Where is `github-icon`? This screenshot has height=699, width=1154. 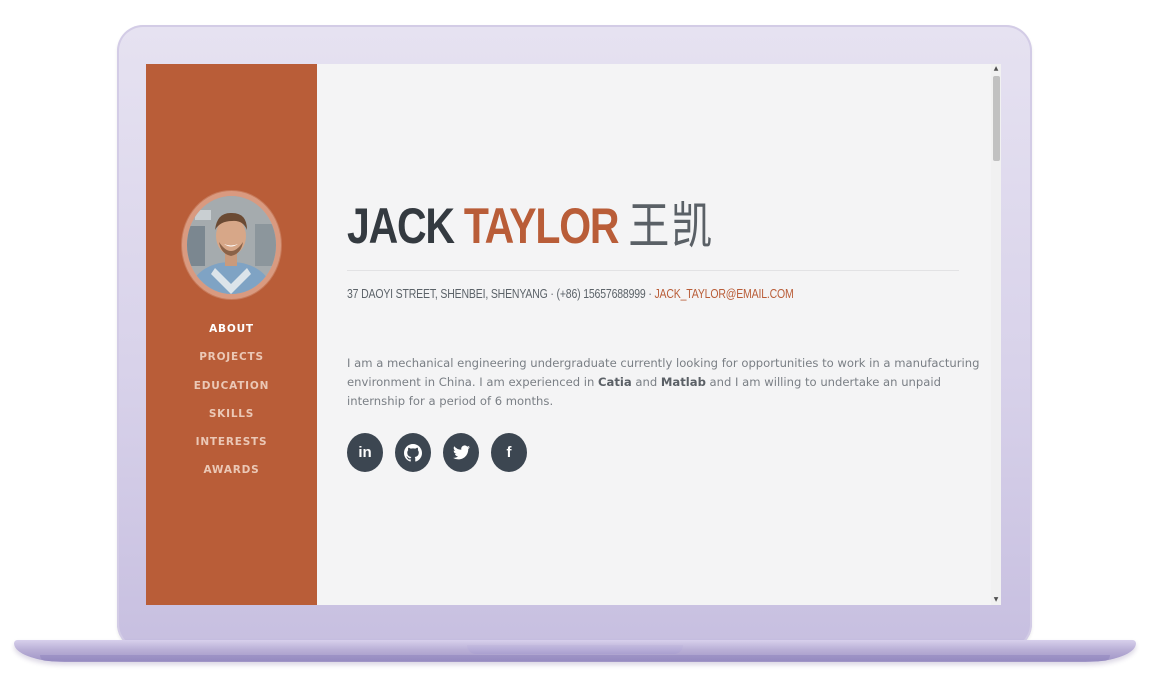 github-icon is located at coordinates (413, 452).